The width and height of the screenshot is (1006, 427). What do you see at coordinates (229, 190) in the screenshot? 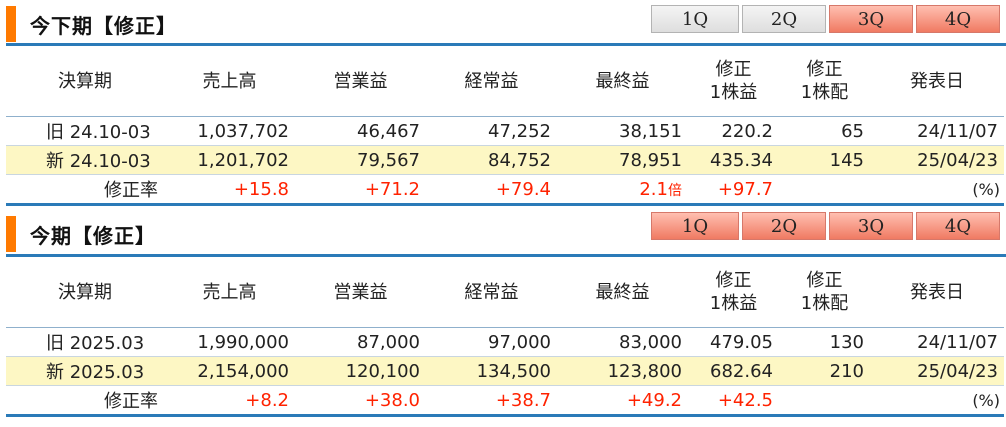
I see `rate-sales: +15.8` at bounding box center [229, 190].